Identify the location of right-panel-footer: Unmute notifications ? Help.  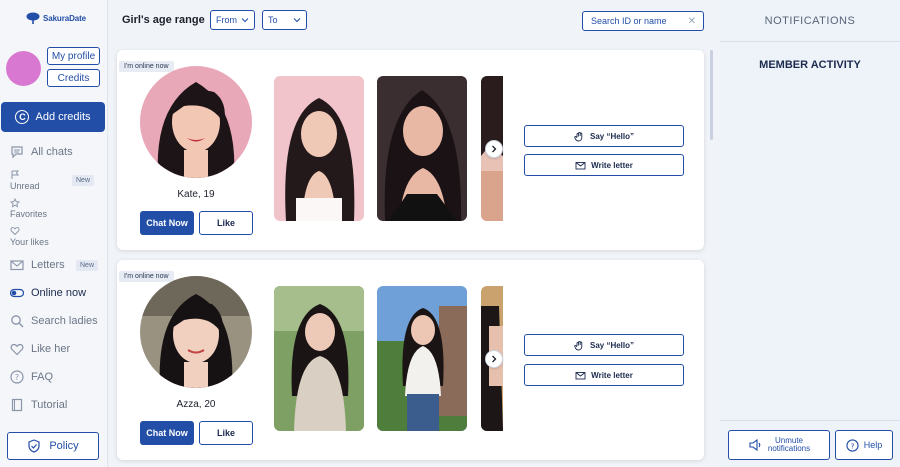
(810, 443).